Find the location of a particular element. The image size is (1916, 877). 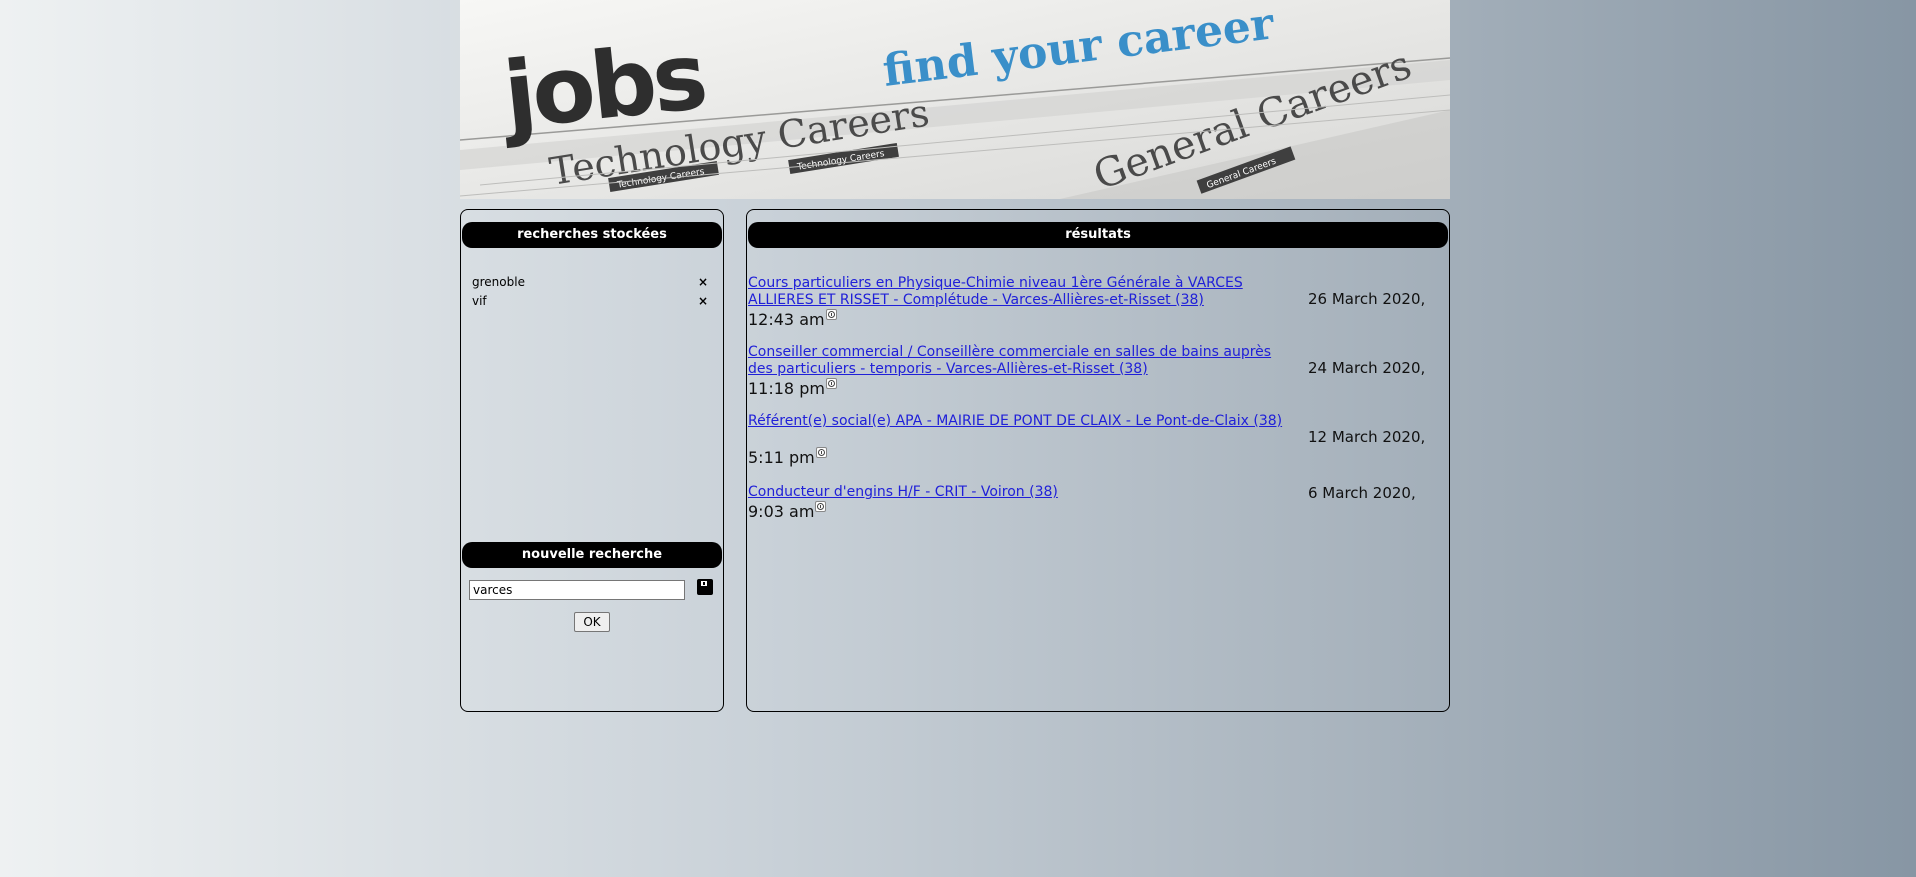

result-time: 9:03 am is located at coordinates (787, 511).